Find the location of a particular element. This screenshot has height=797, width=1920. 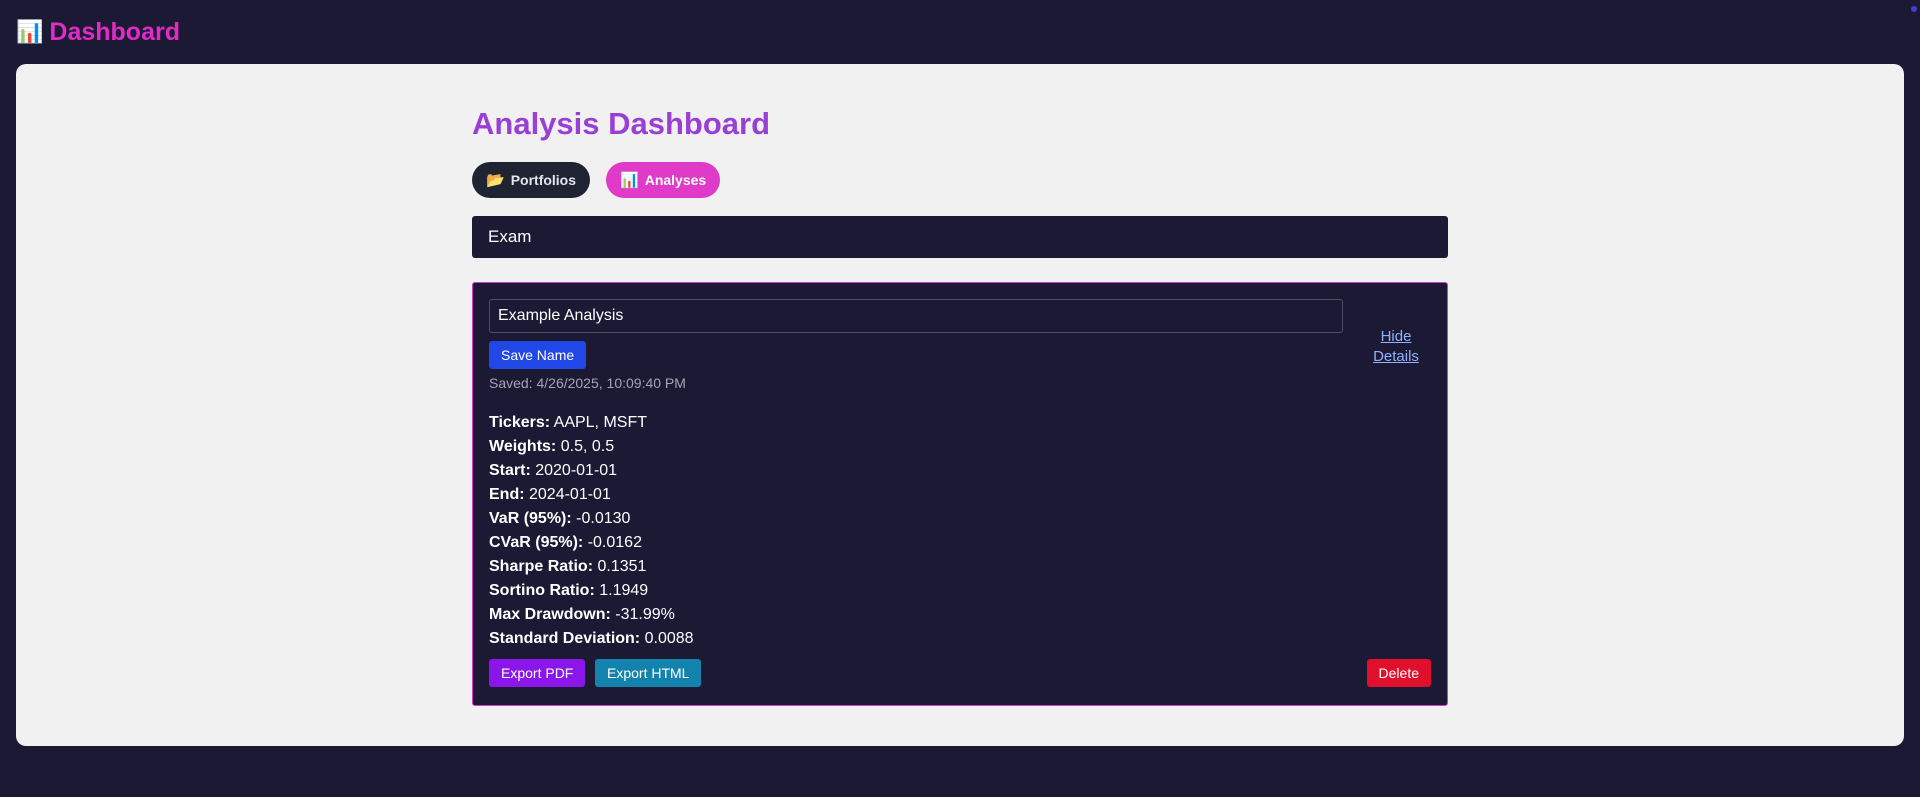

metric-label: Sharpe Ratio: is located at coordinates (541, 566).